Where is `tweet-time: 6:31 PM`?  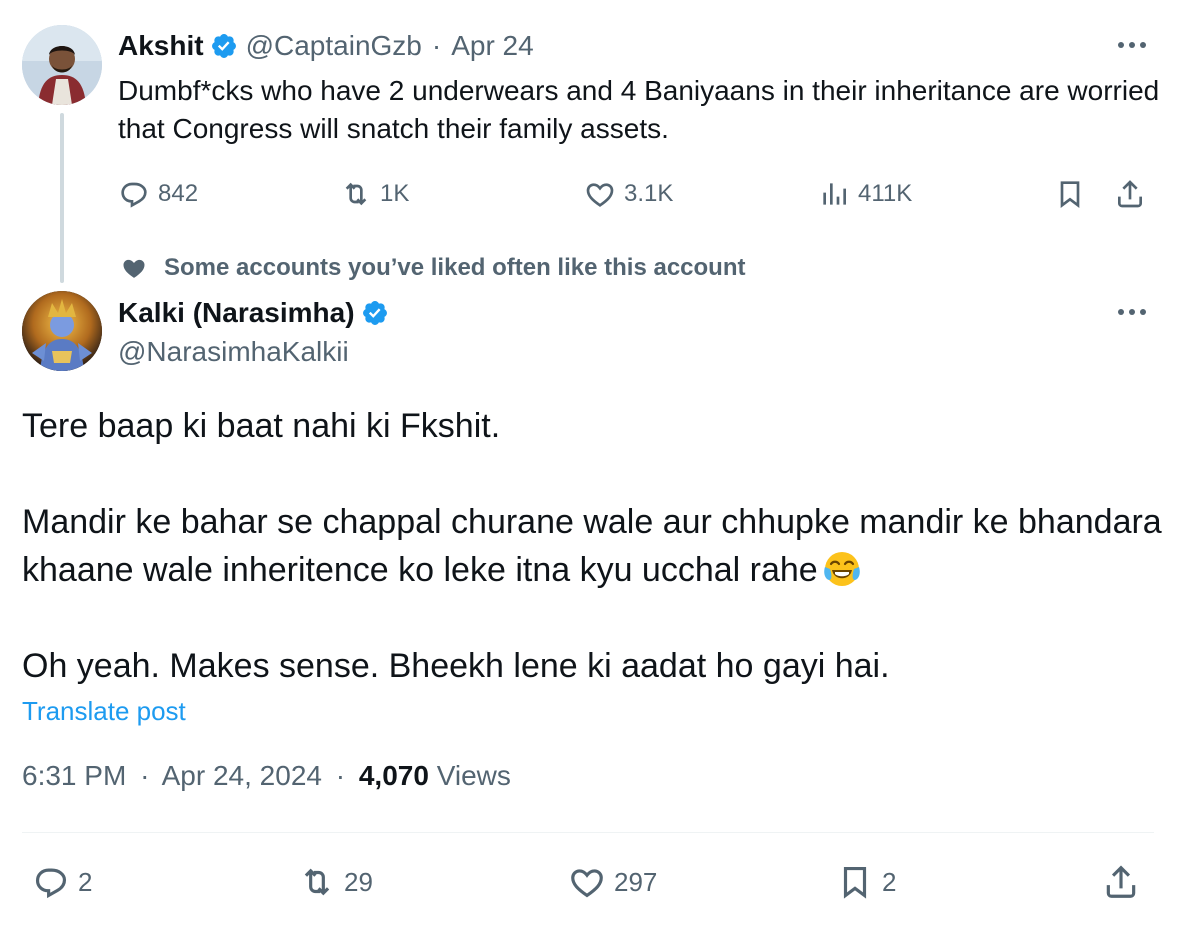 tweet-time: 6:31 PM is located at coordinates (74, 775).